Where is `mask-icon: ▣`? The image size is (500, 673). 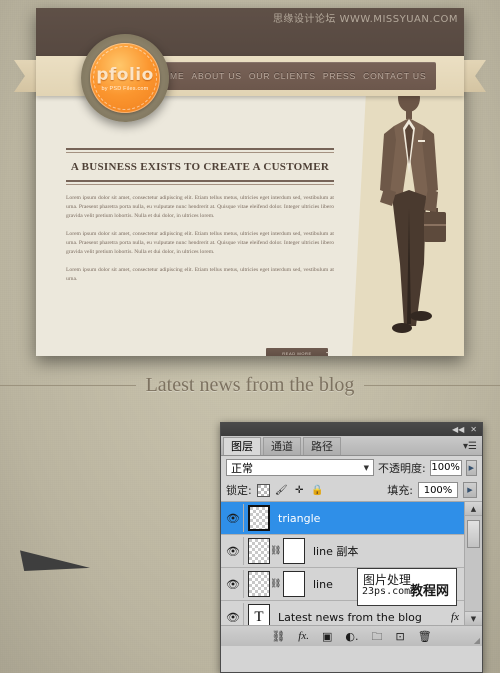
mask-icon: ▣ is located at coordinates (327, 636).